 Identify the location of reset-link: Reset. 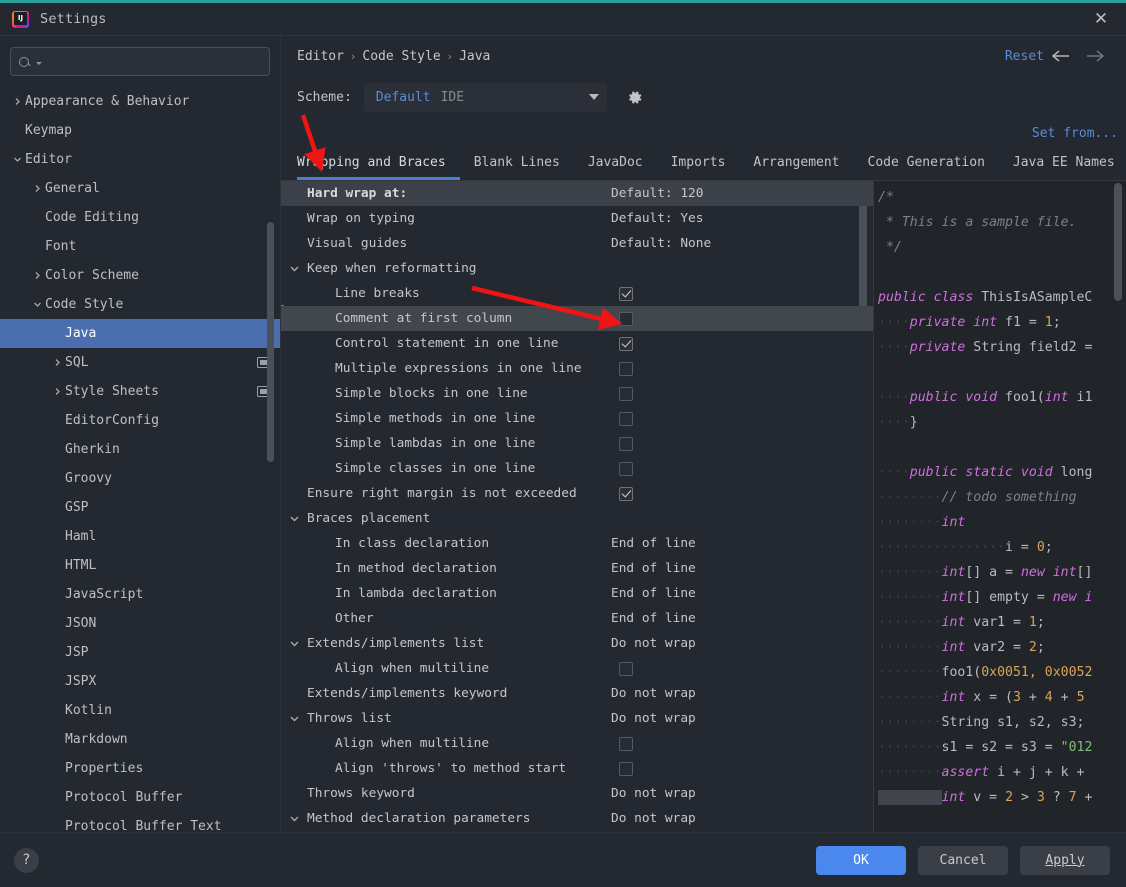
(1024, 56).